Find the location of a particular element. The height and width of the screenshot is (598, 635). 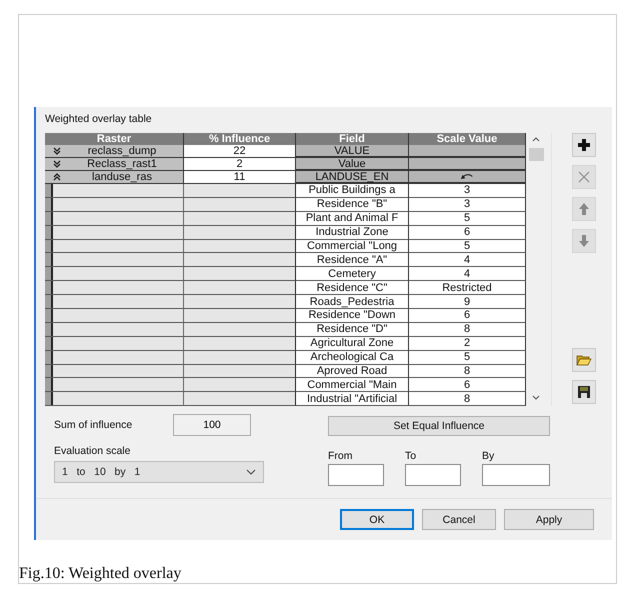

figure-caption: Fig.10: Weighted overlay is located at coordinates (100, 574).